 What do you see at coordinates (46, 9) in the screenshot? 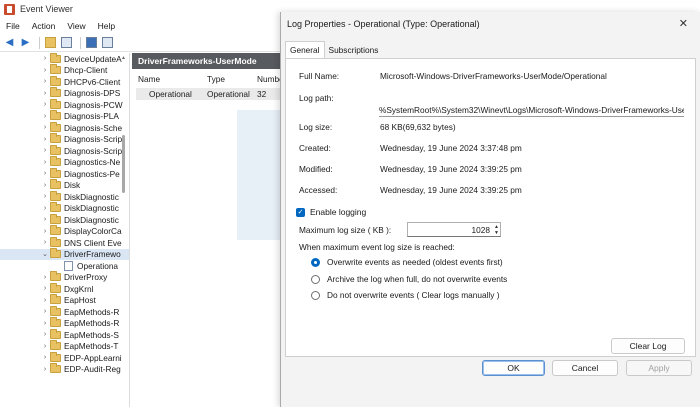
I see `window-title: Event Viewer` at bounding box center [46, 9].